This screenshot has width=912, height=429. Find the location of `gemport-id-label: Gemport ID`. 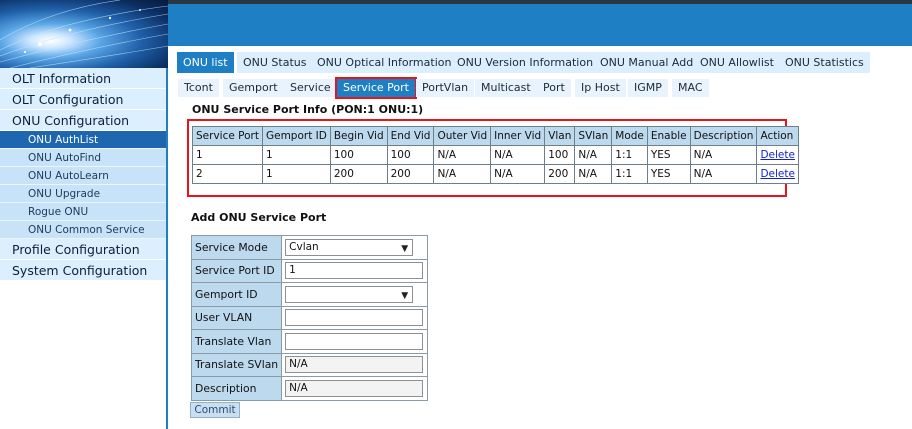

gemport-id-label: Gemport ID is located at coordinates (236, 294).